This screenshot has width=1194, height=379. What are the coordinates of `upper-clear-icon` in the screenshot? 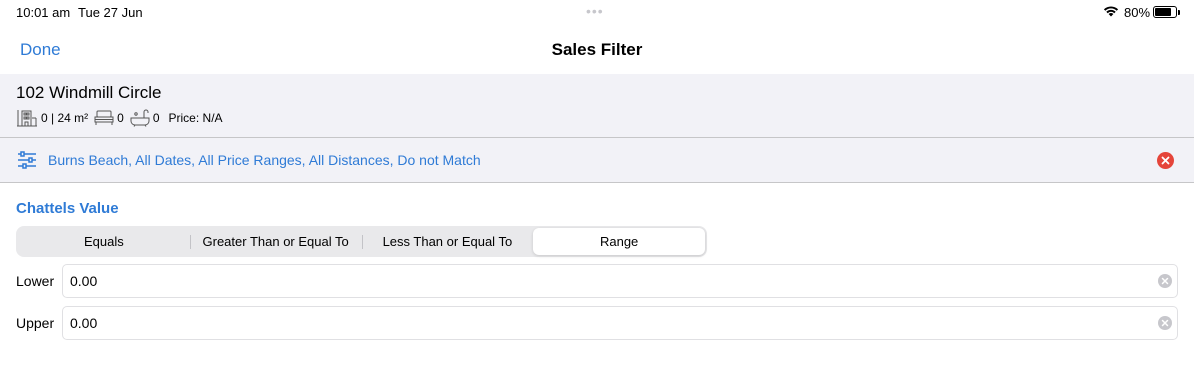 It's located at (1165, 323).